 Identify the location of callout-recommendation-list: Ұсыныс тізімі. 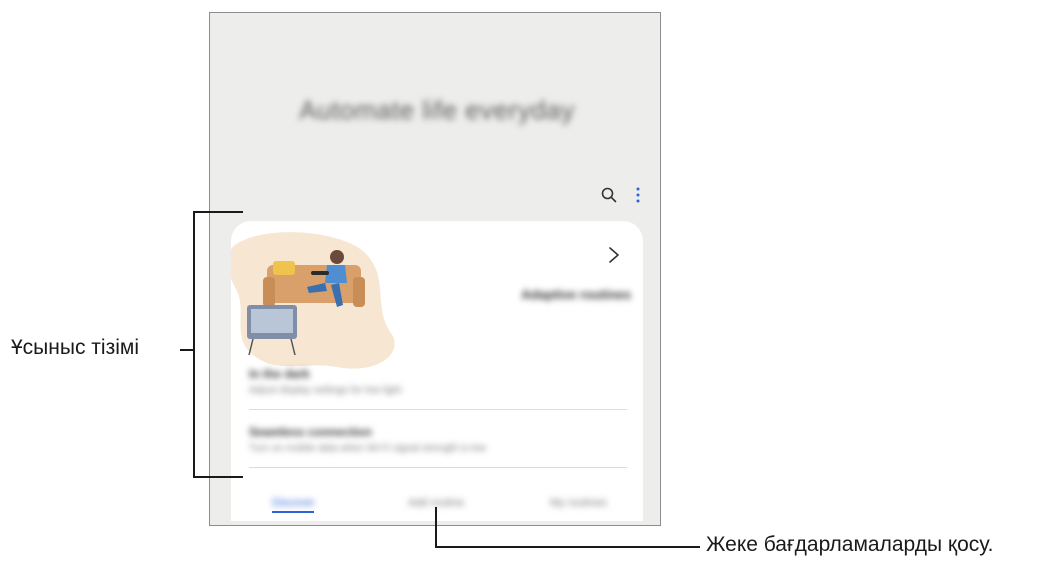
(75, 347).